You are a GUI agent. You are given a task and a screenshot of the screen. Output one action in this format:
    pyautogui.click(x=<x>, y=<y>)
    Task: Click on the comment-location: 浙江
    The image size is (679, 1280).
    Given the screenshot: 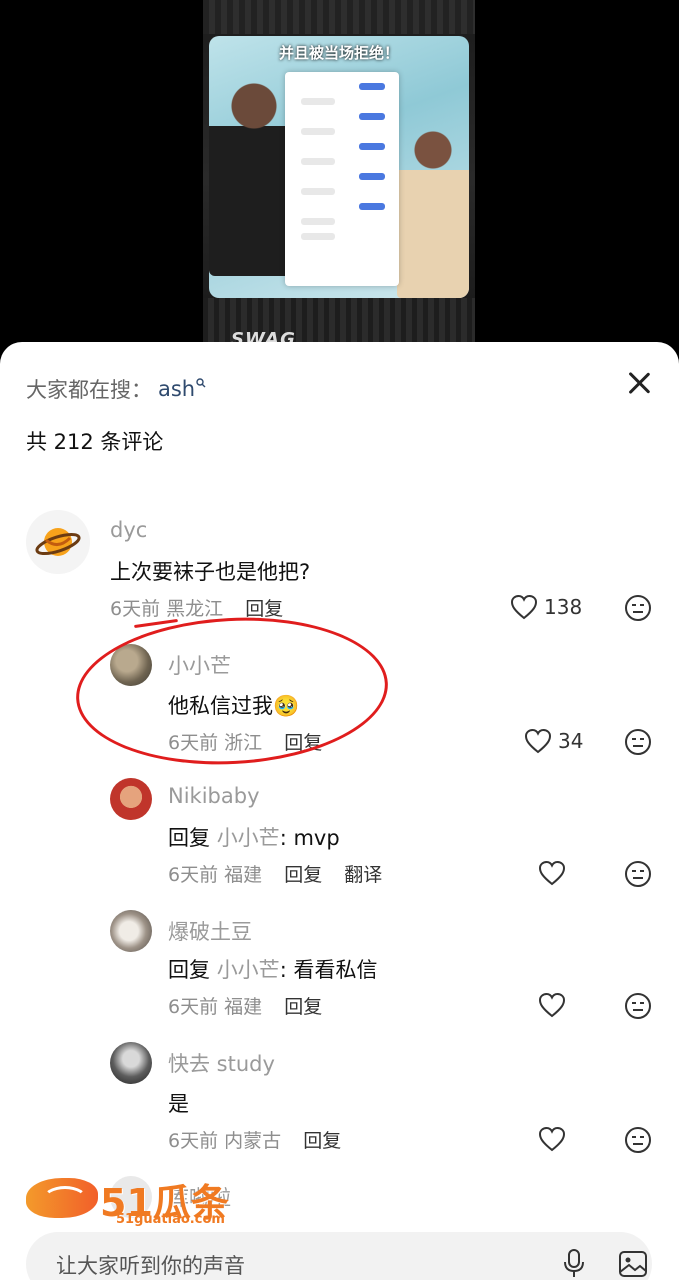 What is the action you would take?
    pyautogui.click(x=243, y=743)
    